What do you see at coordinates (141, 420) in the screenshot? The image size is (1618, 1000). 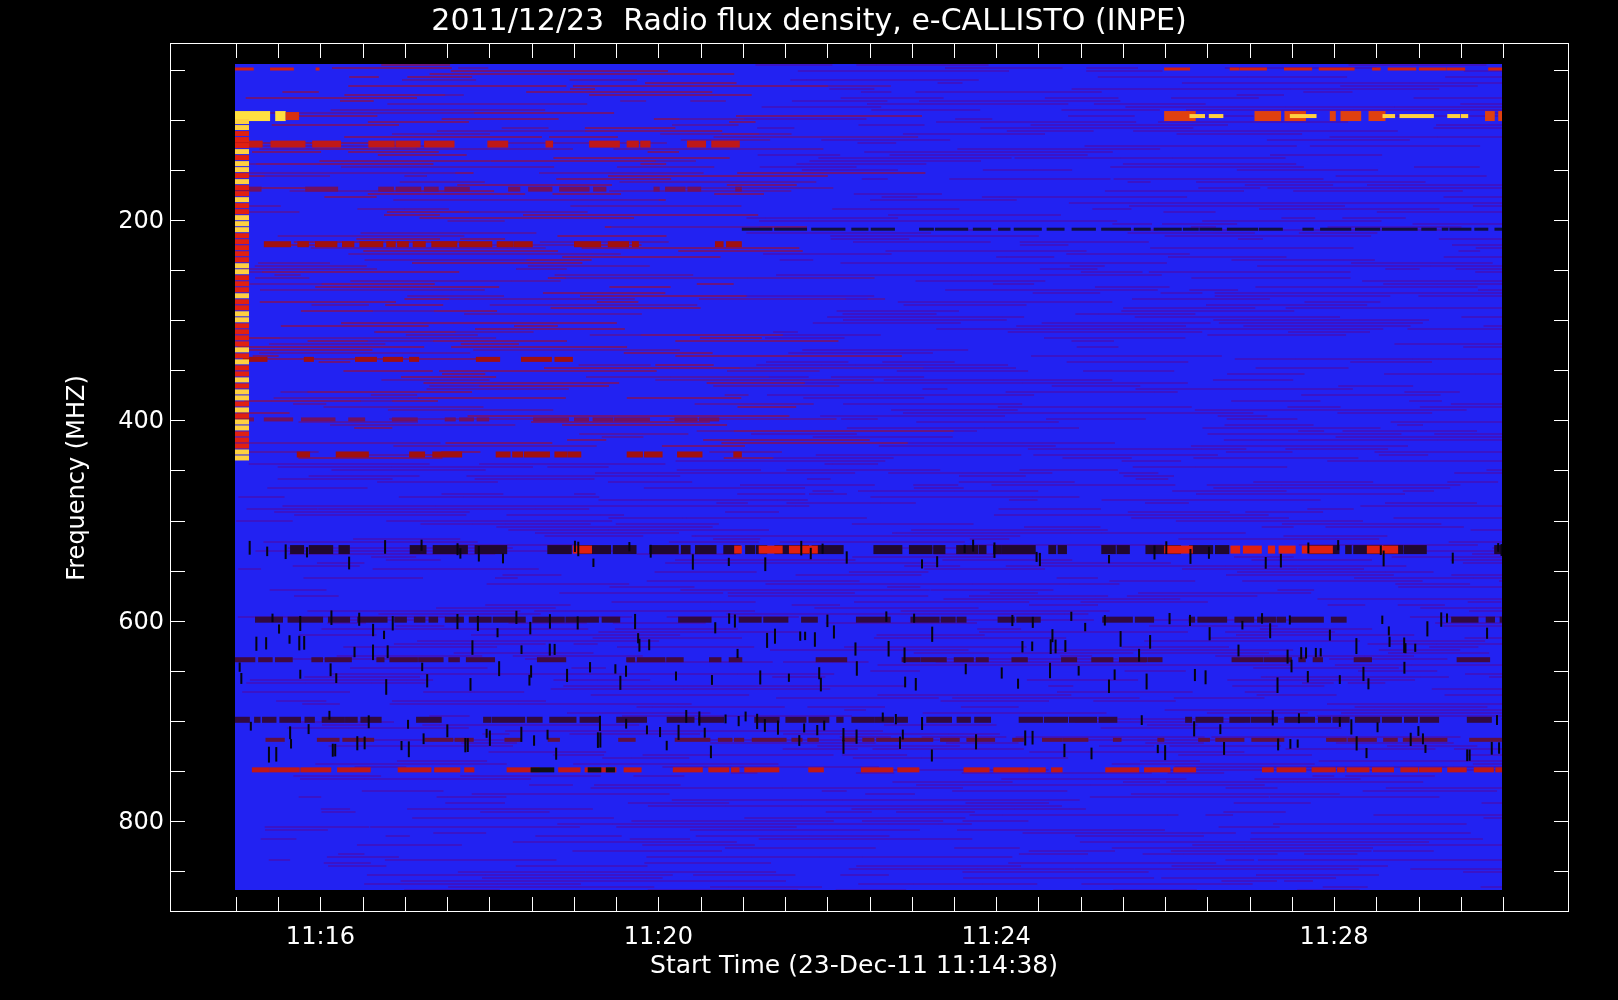 I see `y-tick-label: 400` at bounding box center [141, 420].